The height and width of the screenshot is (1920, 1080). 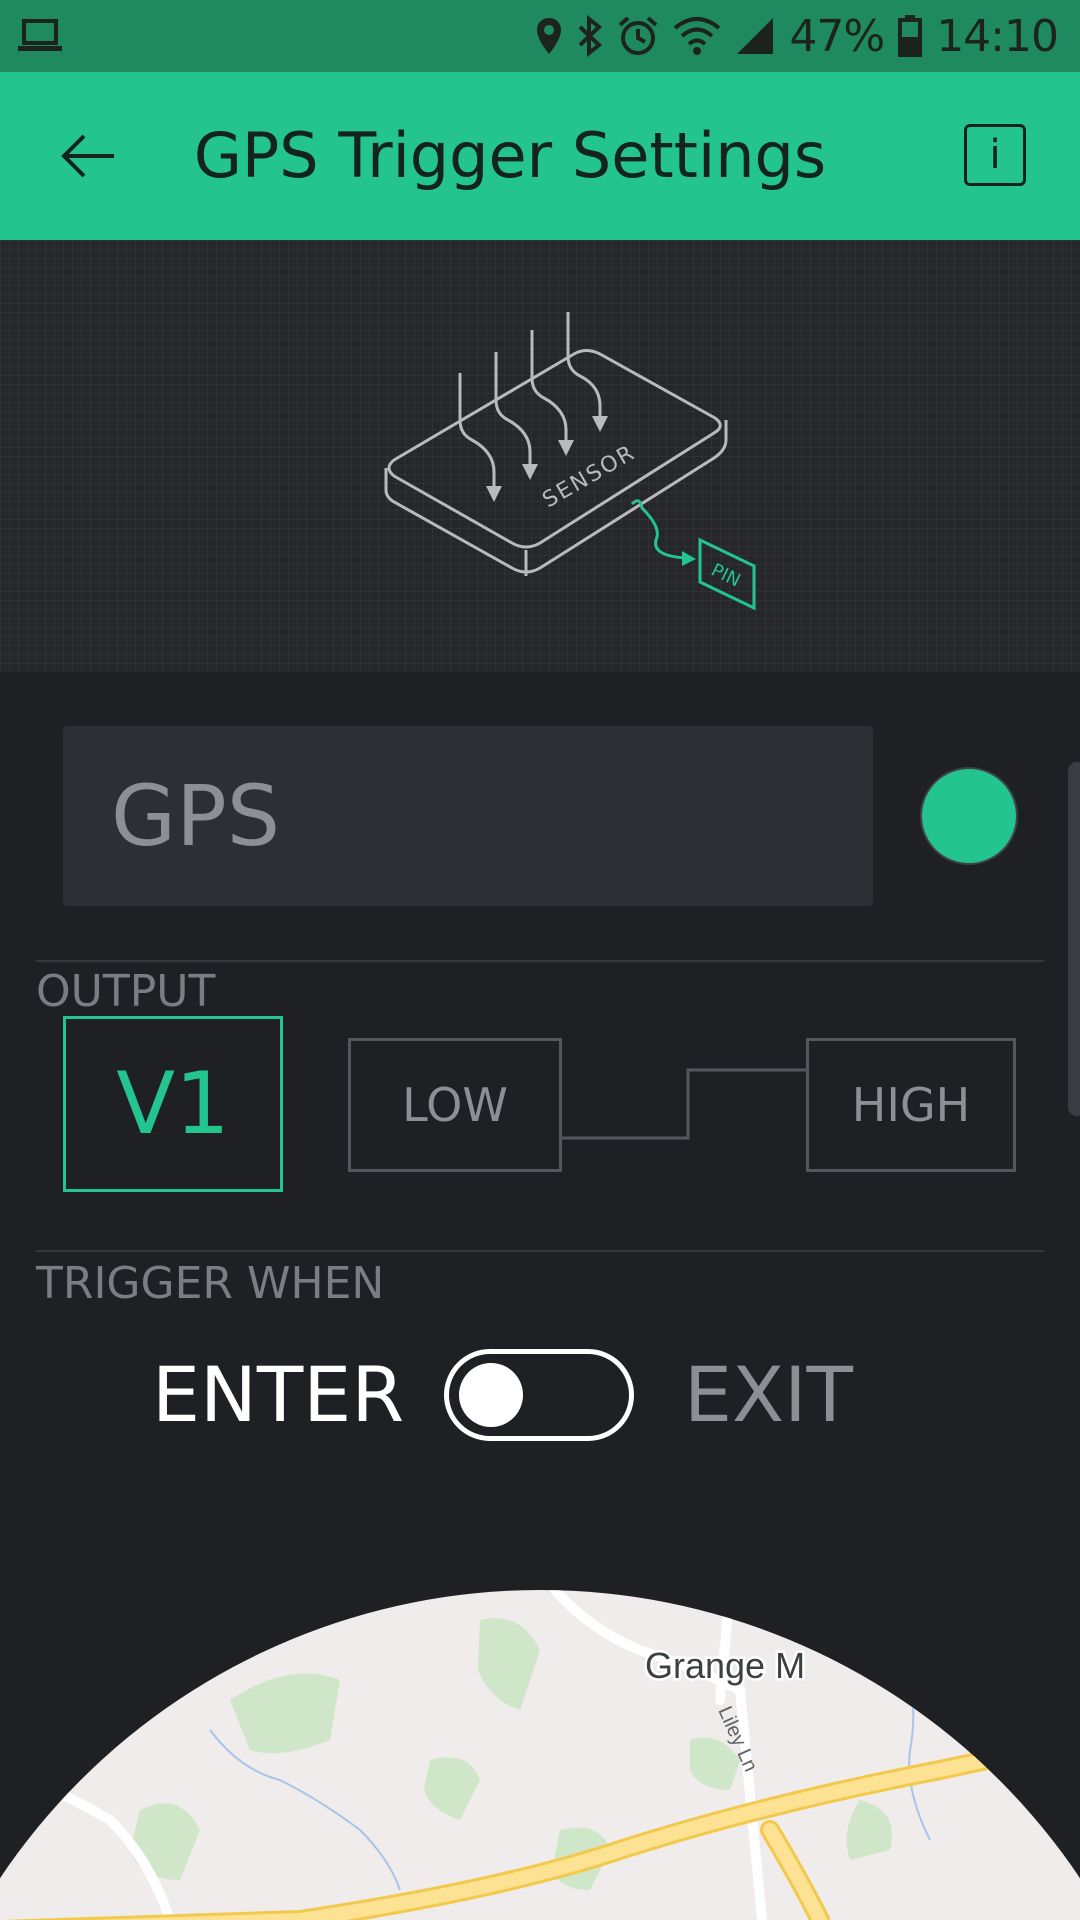 I want to click on sensor-top-face, so click(x=554, y=449).